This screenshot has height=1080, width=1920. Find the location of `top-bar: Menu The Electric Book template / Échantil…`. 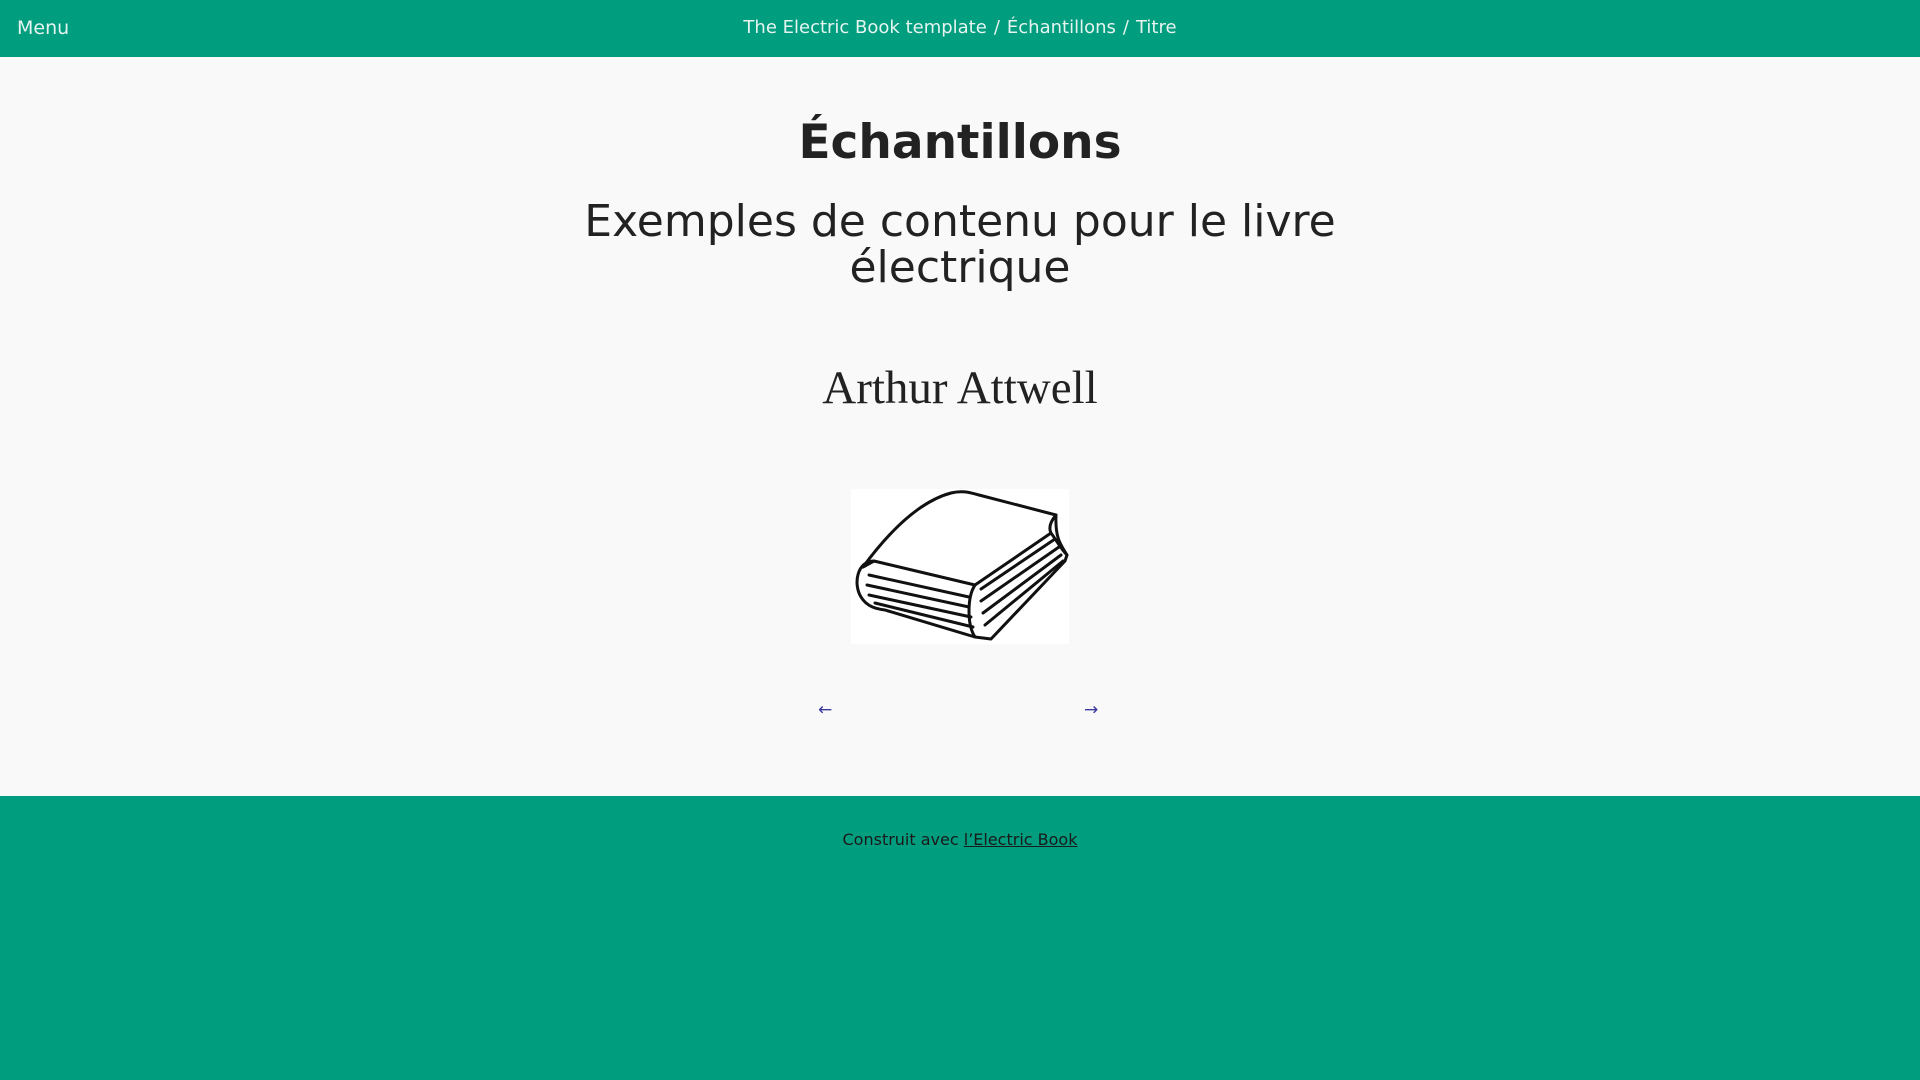

top-bar: Menu The Electric Book template / Échantil… is located at coordinates (960, 28).